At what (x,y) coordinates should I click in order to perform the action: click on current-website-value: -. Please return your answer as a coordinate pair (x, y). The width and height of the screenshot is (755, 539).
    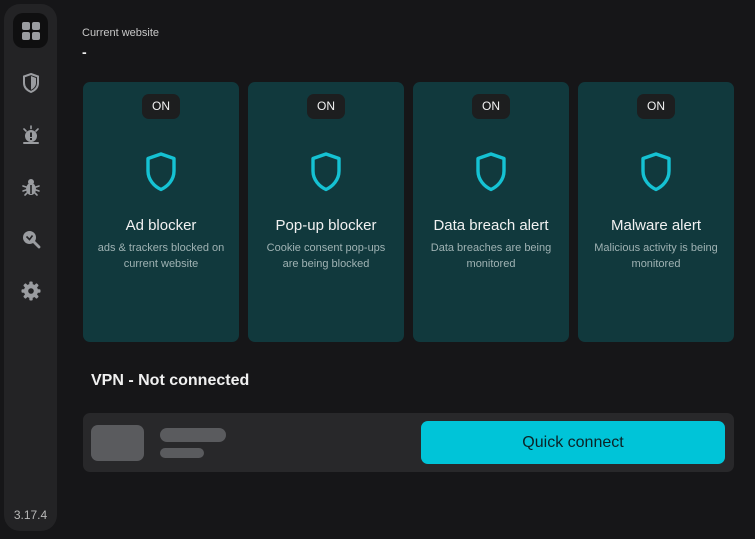
    Looking at the image, I should click on (84, 52).